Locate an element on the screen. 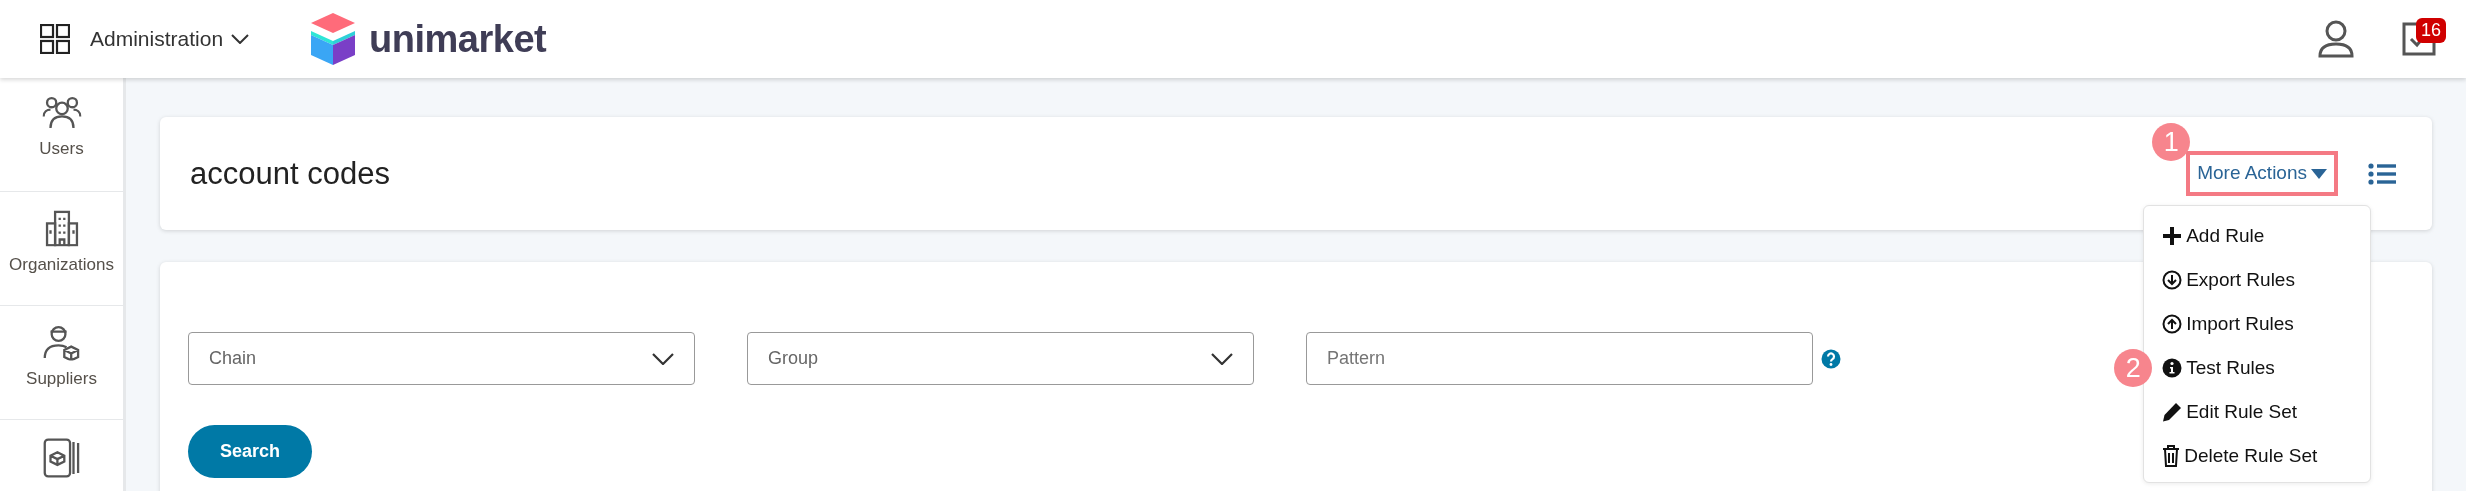 The width and height of the screenshot is (2466, 491). menu-item: Add Rule is located at coordinates (2213, 235).